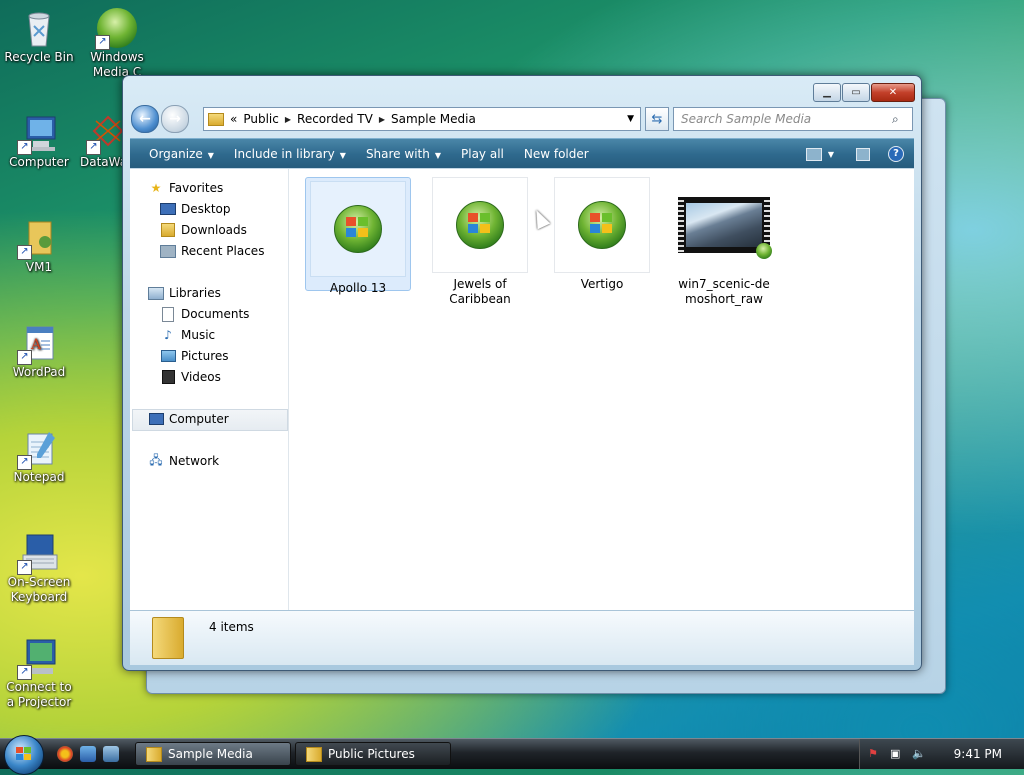 Image resolution: width=1024 pixels, height=775 pixels. I want to click on desktop-icon-wordpad: A ↗ WordPad, so click(39, 351).